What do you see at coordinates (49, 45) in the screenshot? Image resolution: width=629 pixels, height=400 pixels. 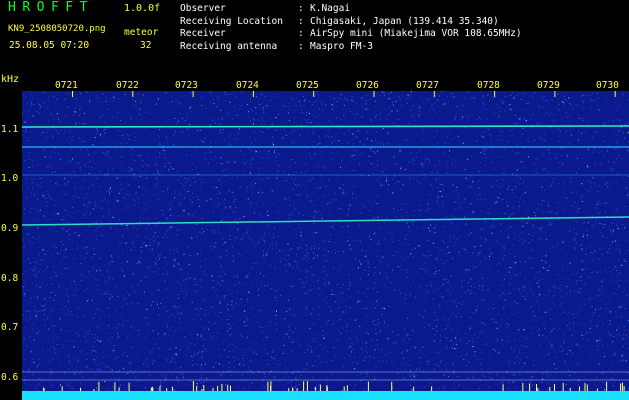 I see `capture-datetime: 25.08.05 07:20` at bounding box center [49, 45].